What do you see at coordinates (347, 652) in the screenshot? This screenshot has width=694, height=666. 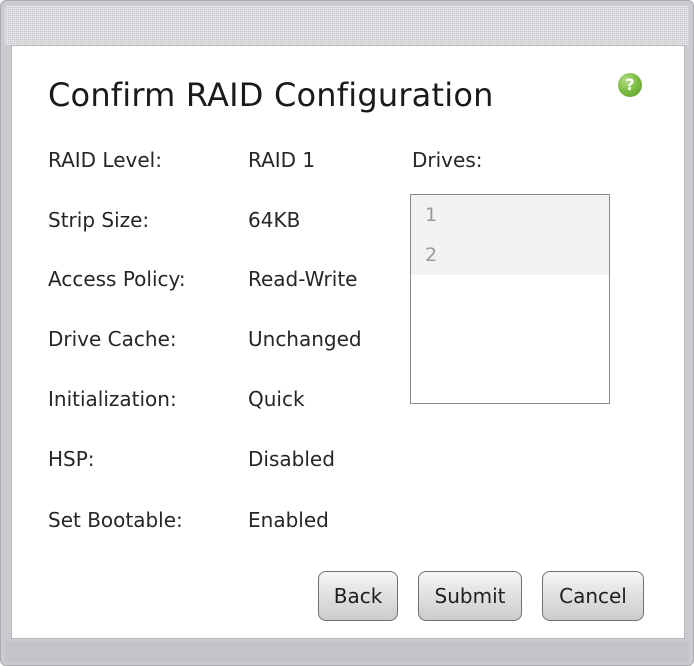 I see `dialog-footer` at bounding box center [347, 652].